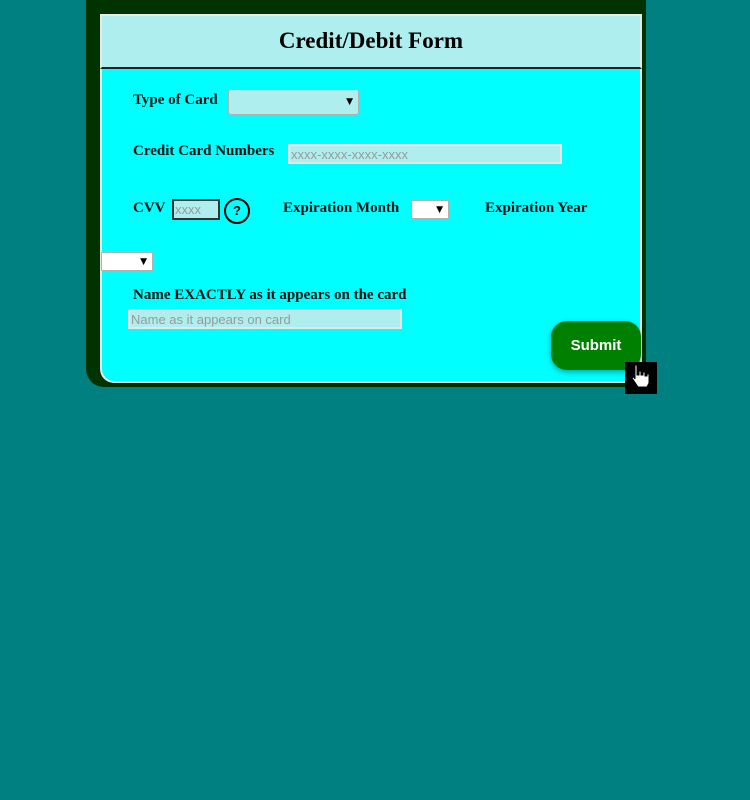 The image size is (750, 800). Describe the element at coordinates (196, 209) in the screenshot. I see `cvv-input` at that location.